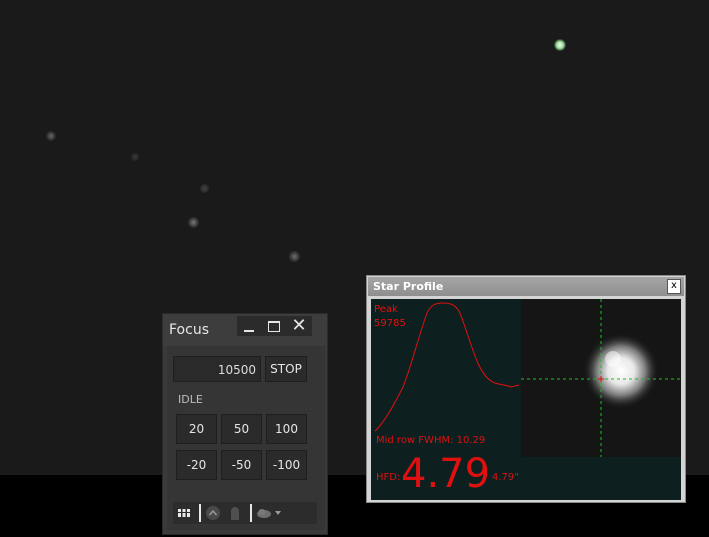  I want to click on focuser-icon, so click(184, 513).